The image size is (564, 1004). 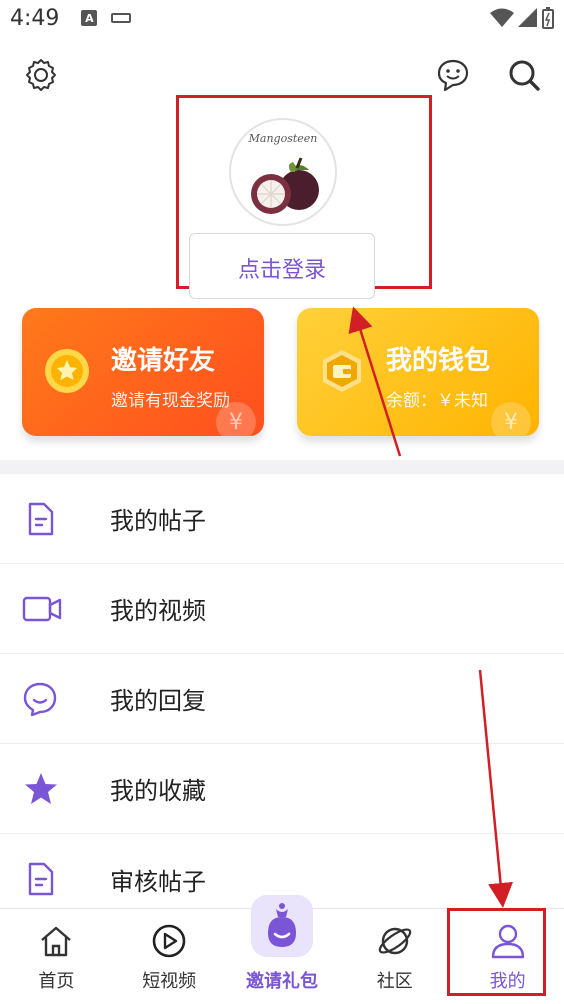 I want to click on gear-icon, so click(x=41, y=75).